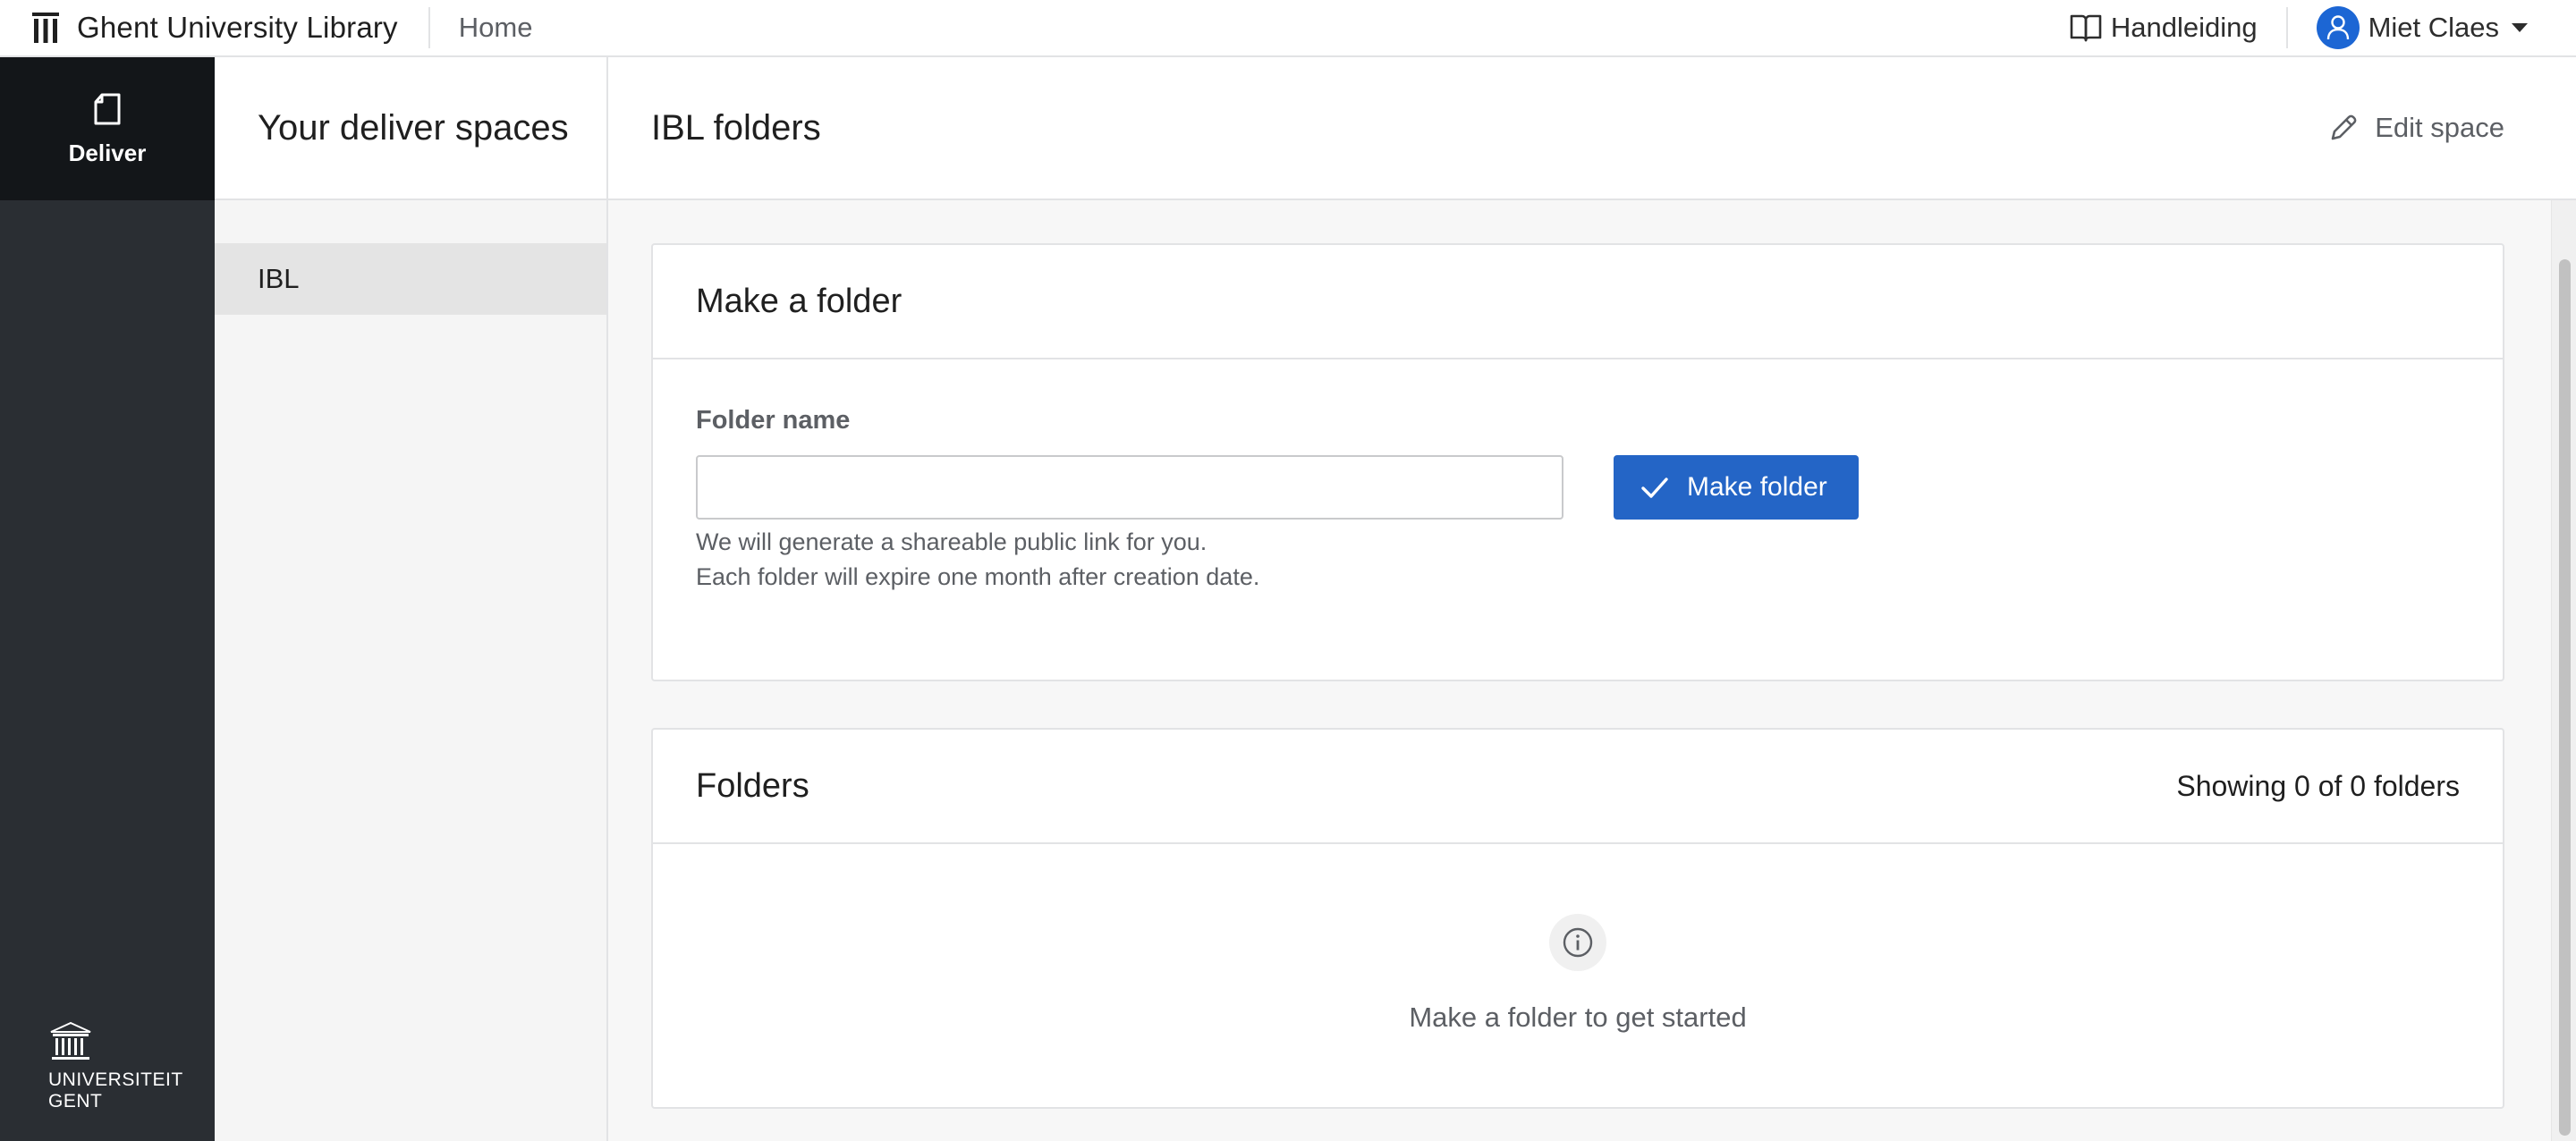 The height and width of the screenshot is (1141, 2576). I want to click on main-header: IBL folders Edit space, so click(1592, 128).